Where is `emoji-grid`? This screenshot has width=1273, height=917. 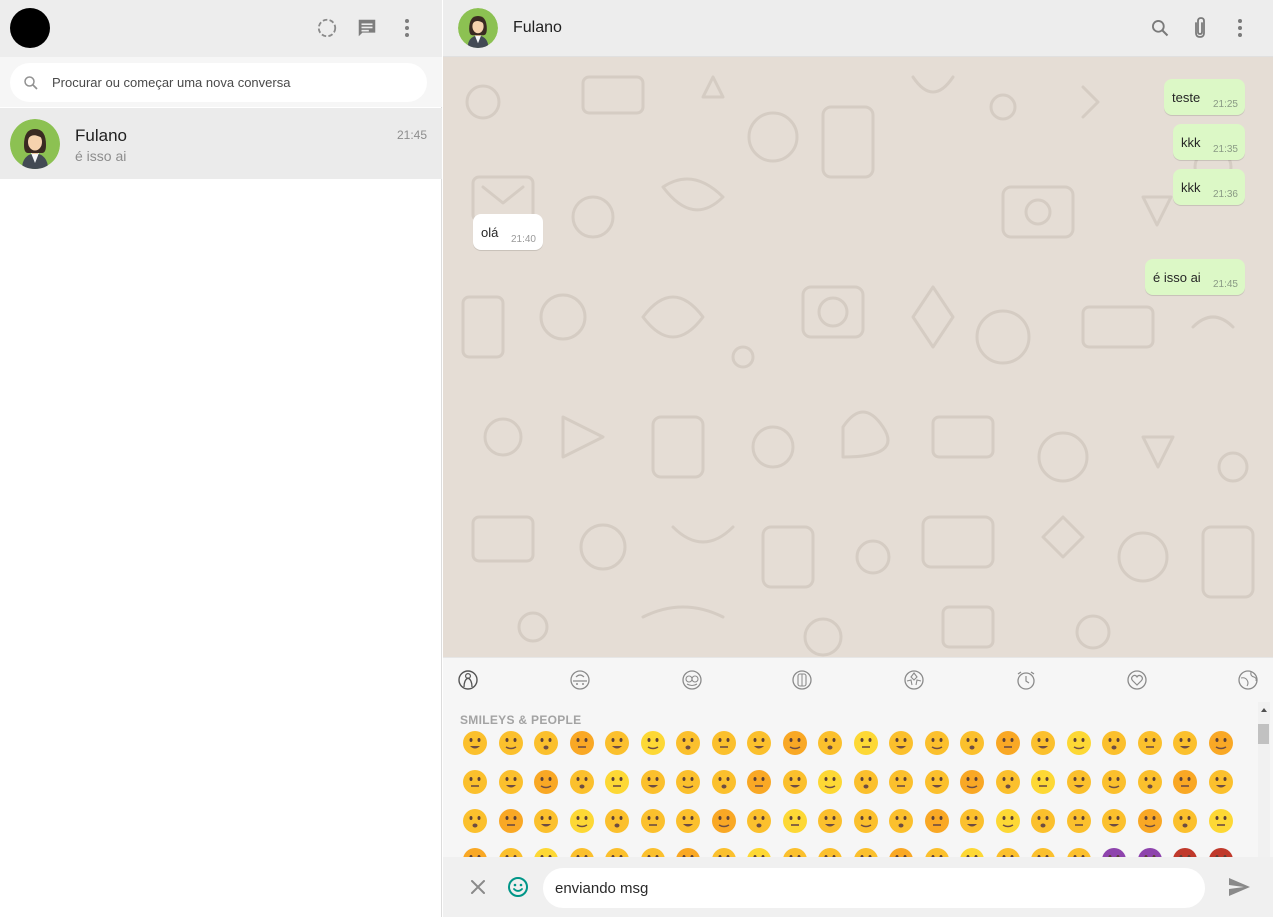
emoji-grid is located at coordinates (860, 794).